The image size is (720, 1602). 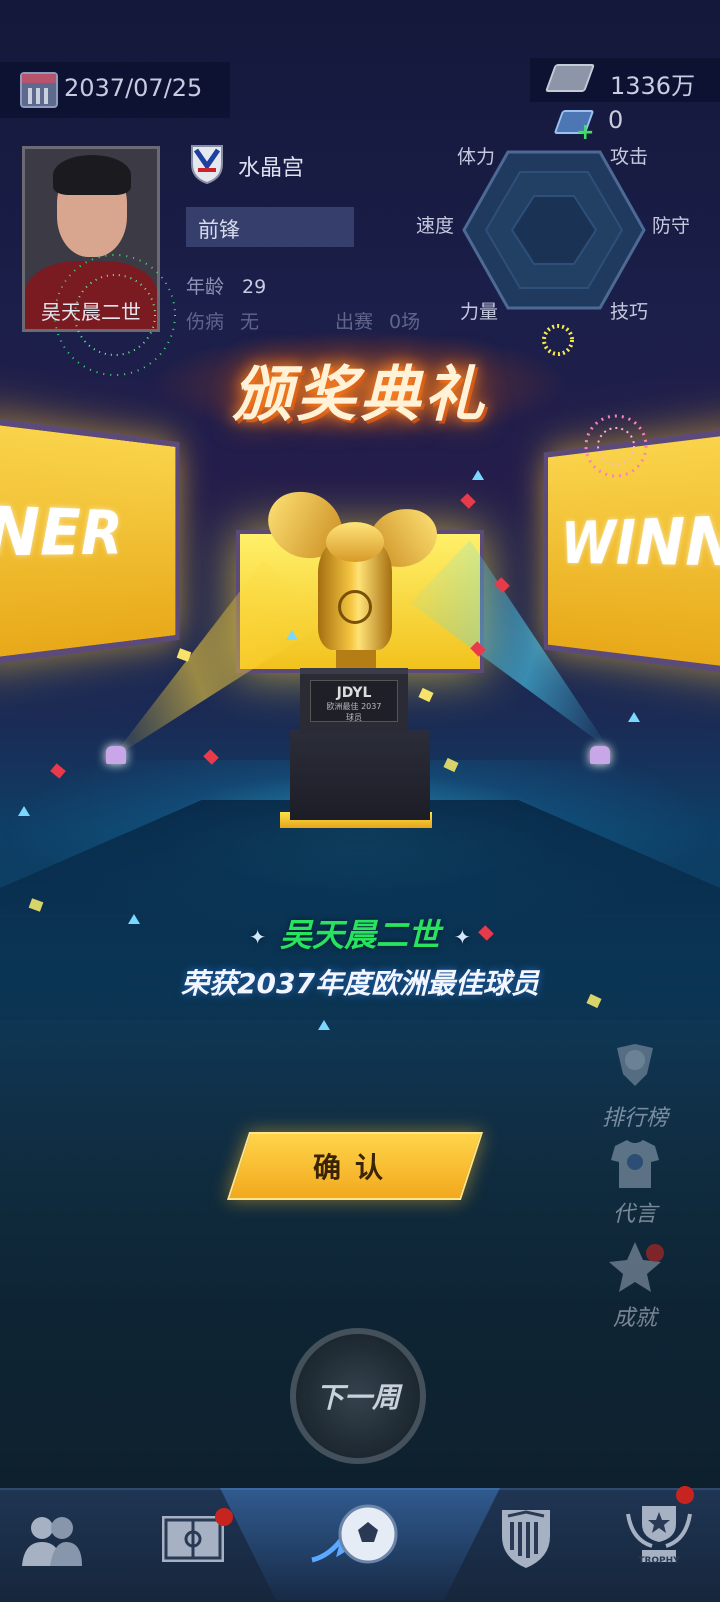 What do you see at coordinates (616, 120) in the screenshot?
I see `gem-amount: 0` at bounding box center [616, 120].